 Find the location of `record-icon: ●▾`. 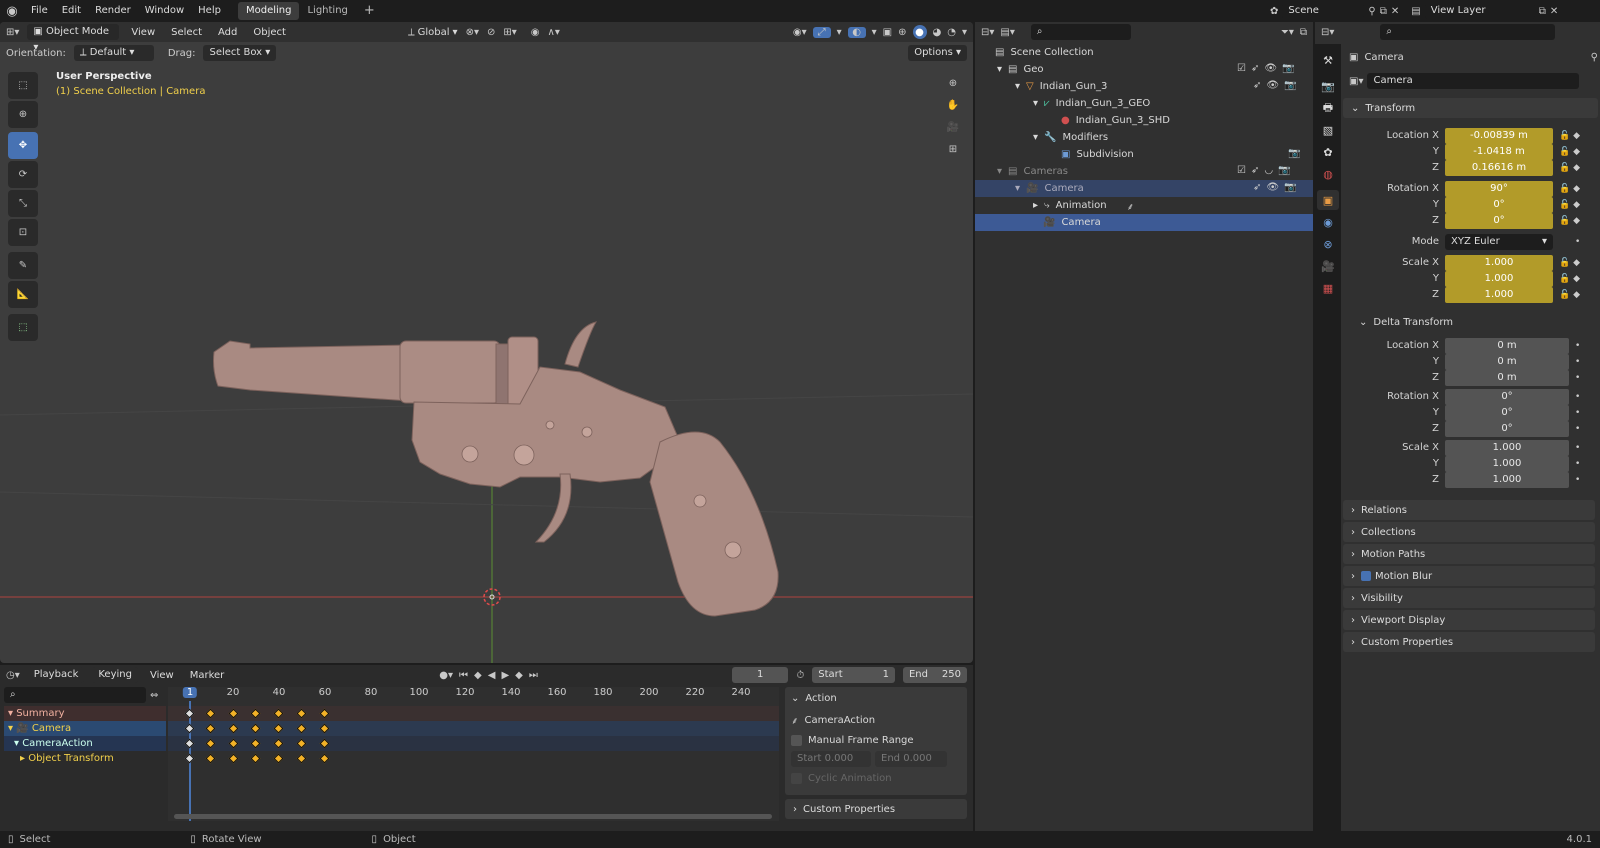

record-icon: ●▾ is located at coordinates (446, 675).